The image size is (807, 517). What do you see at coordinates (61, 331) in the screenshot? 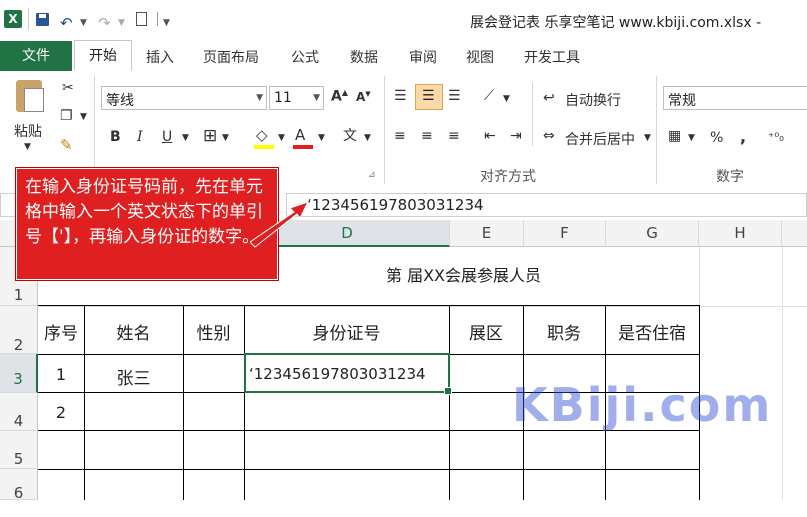
I see `header-cell-no: 序号` at bounding box center [61, 331].